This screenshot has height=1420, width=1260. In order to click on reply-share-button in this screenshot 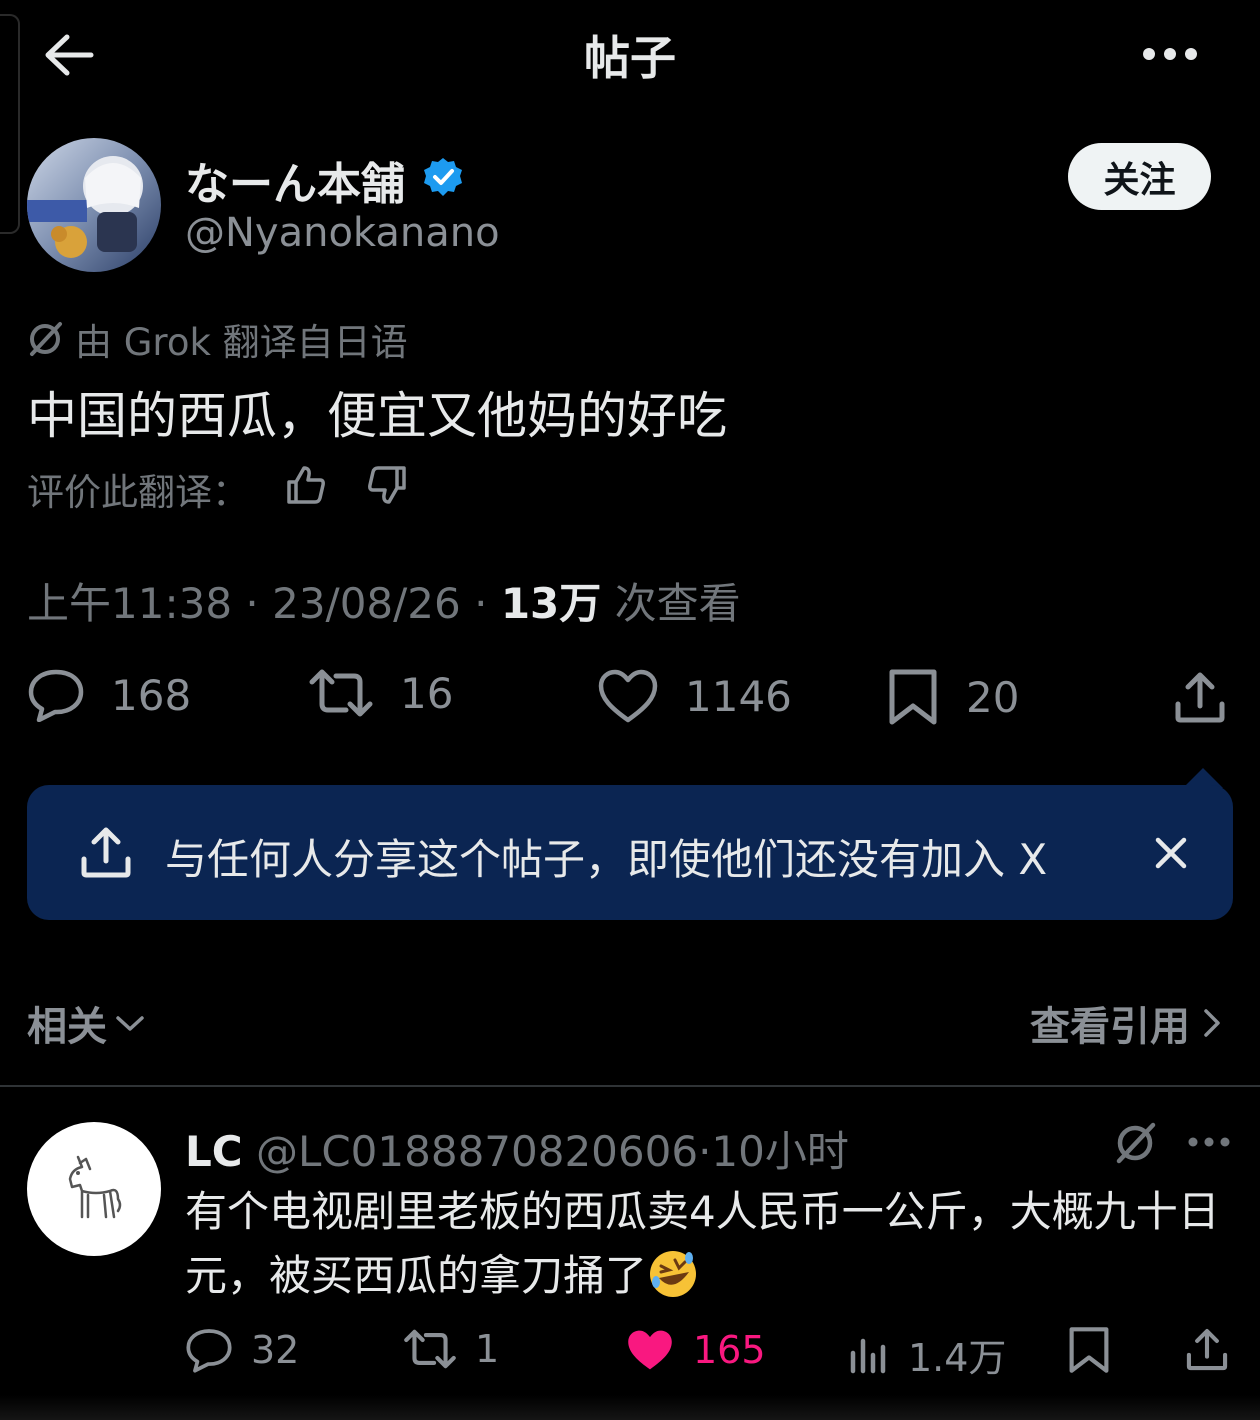, I will do `click(1207, 1350)`.